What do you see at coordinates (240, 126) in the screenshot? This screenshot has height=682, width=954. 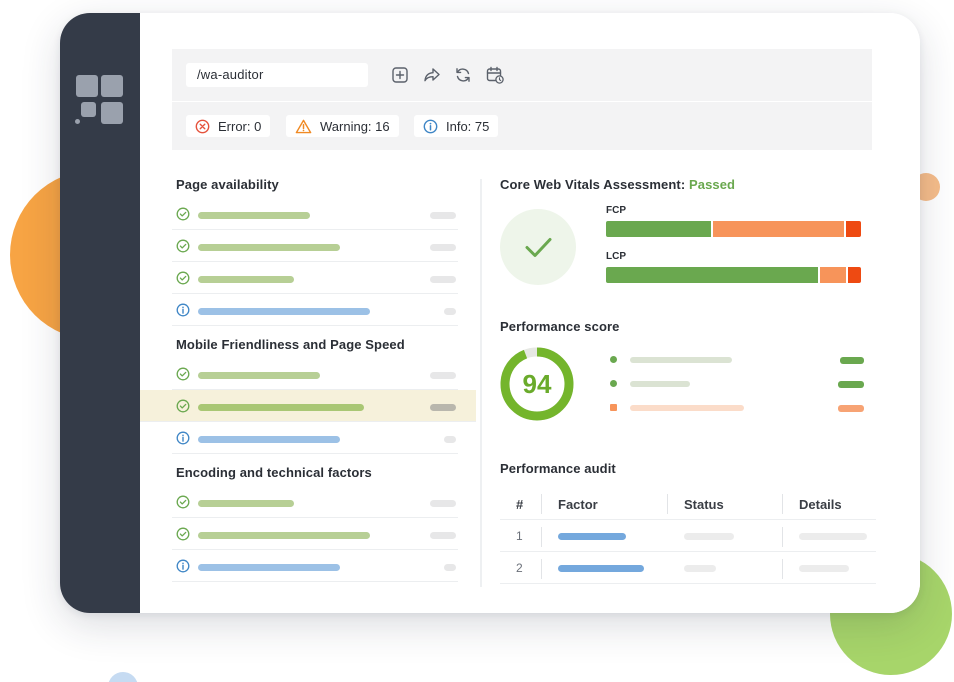 I see `error-count-label: Error: 0` at bounding box center [240, 126].